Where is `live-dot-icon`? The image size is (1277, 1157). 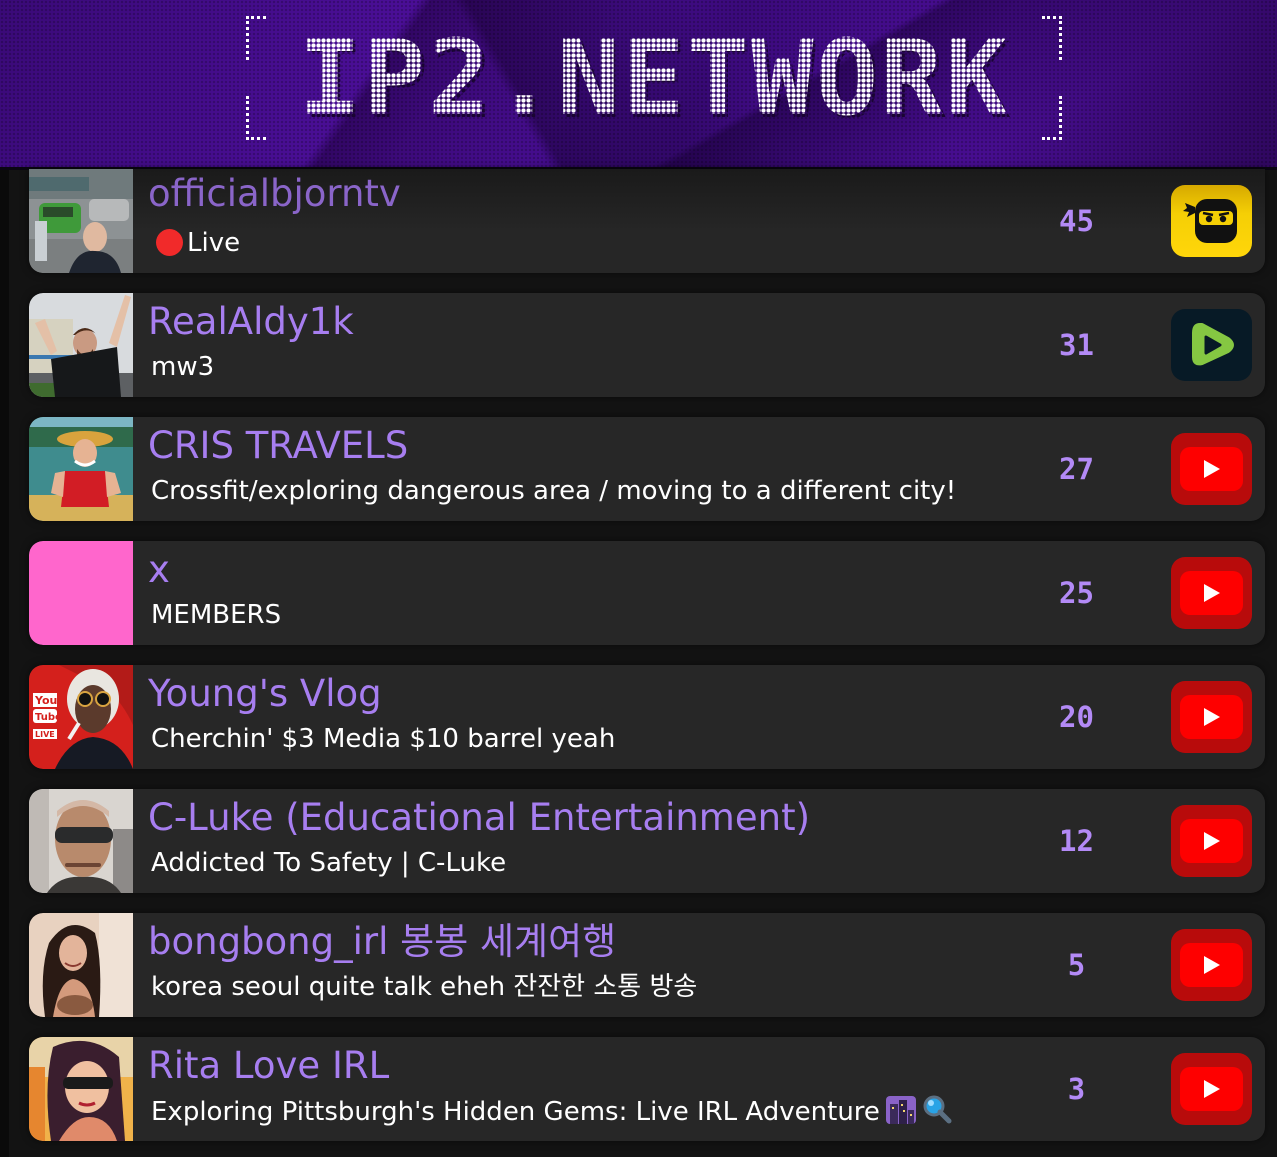
live-dot-icon is located at coordinates (169, 242).